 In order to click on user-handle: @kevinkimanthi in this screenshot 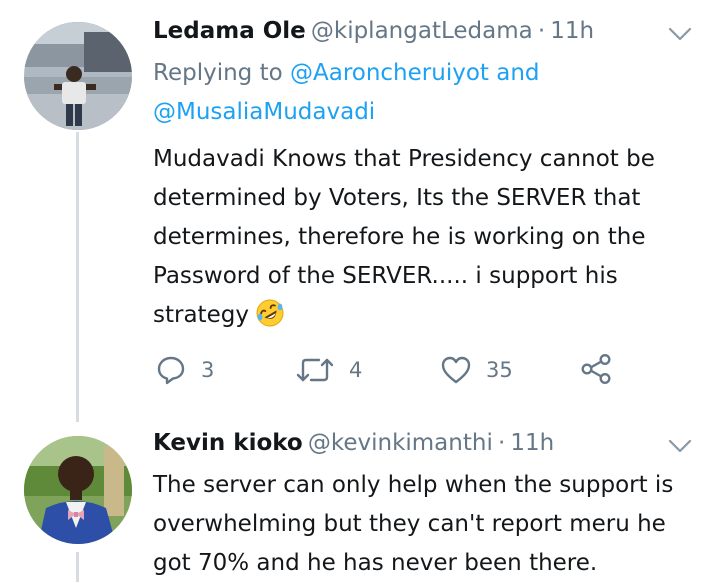, I will do `click(400, 443)`.